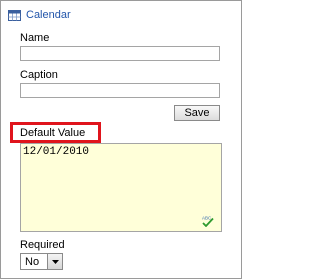 The width and height of the screenshot is (320, 279). Describe the element at coordinates (120, 53) in the screenshot. I see `name-input` at that location.